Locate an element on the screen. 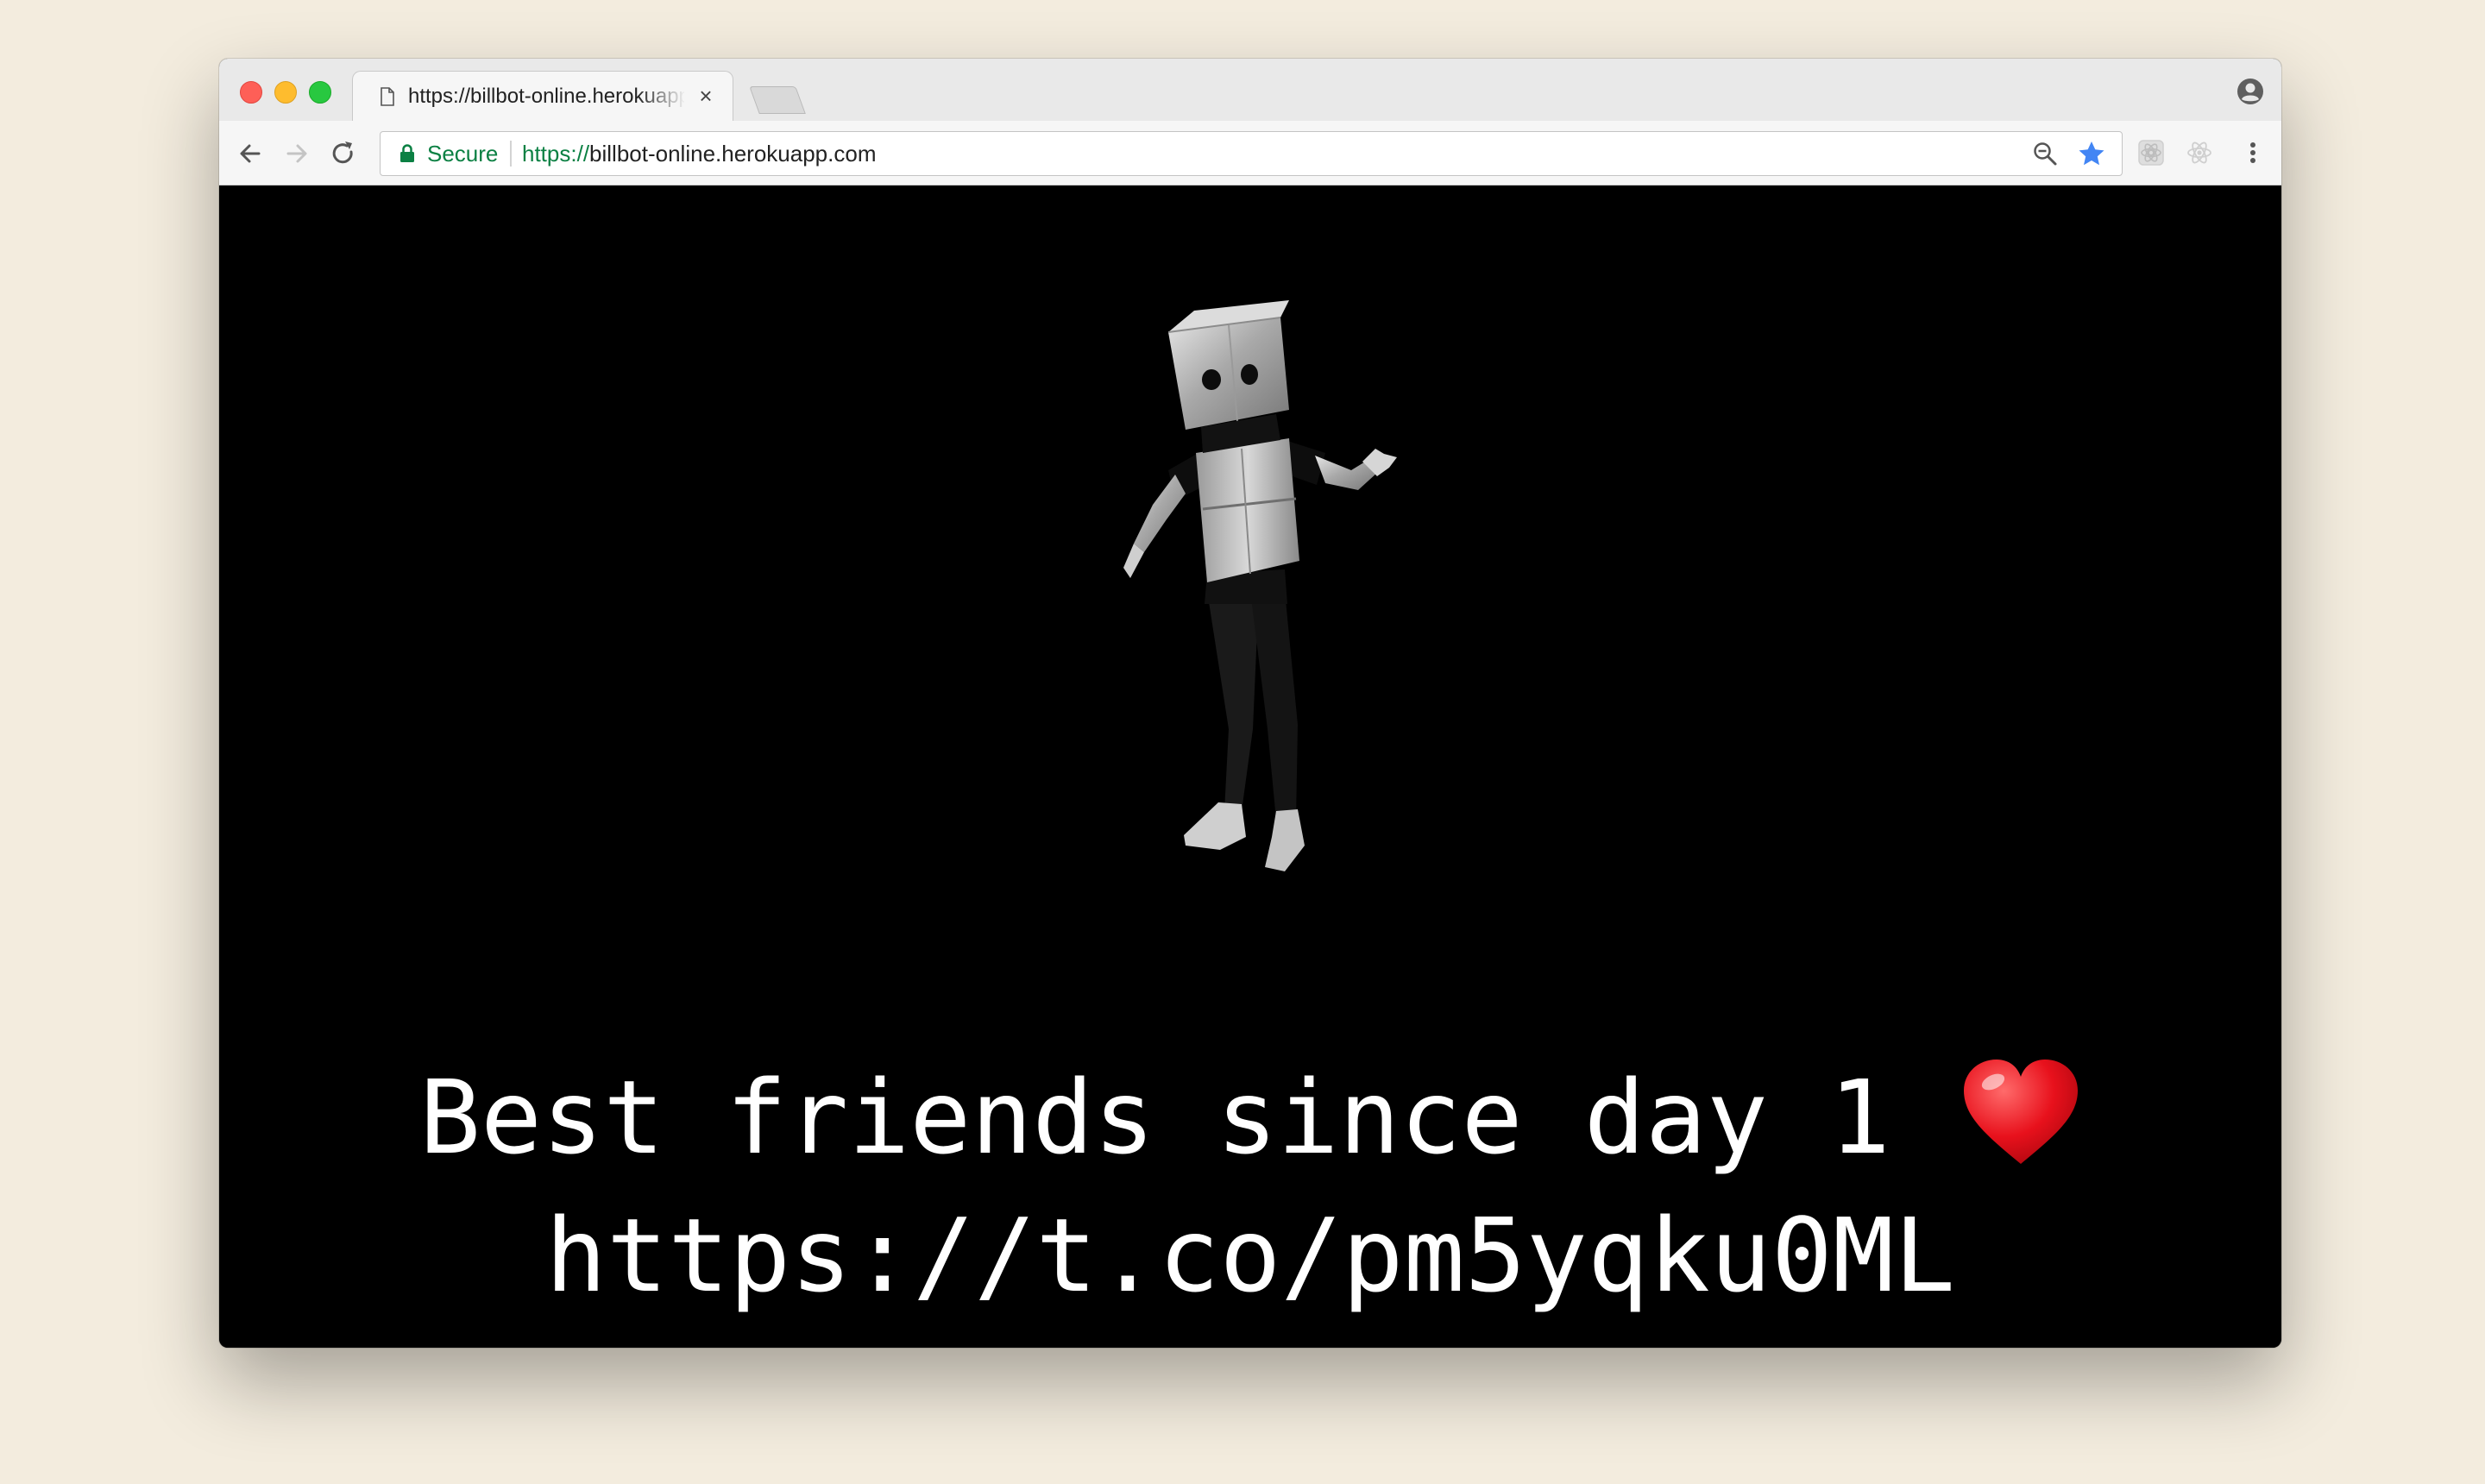 The image size is (2485, 1484). robot-costume-figure is located at coordinates (1260, 585).